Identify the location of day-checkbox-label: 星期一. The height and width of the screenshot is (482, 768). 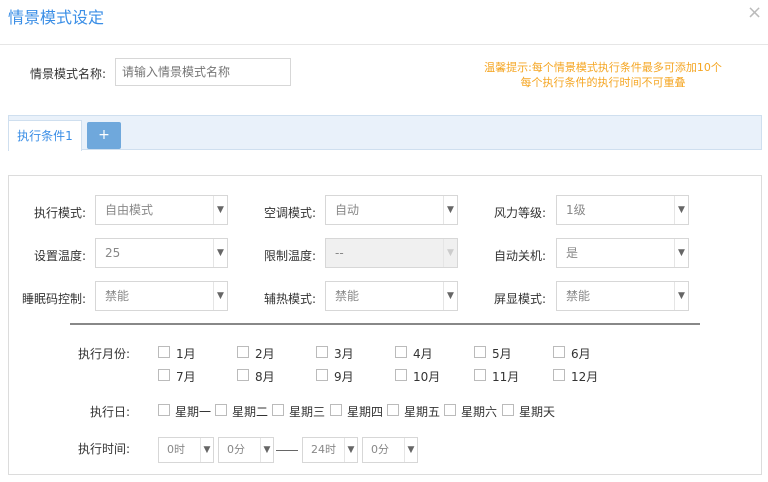
(193, 412).